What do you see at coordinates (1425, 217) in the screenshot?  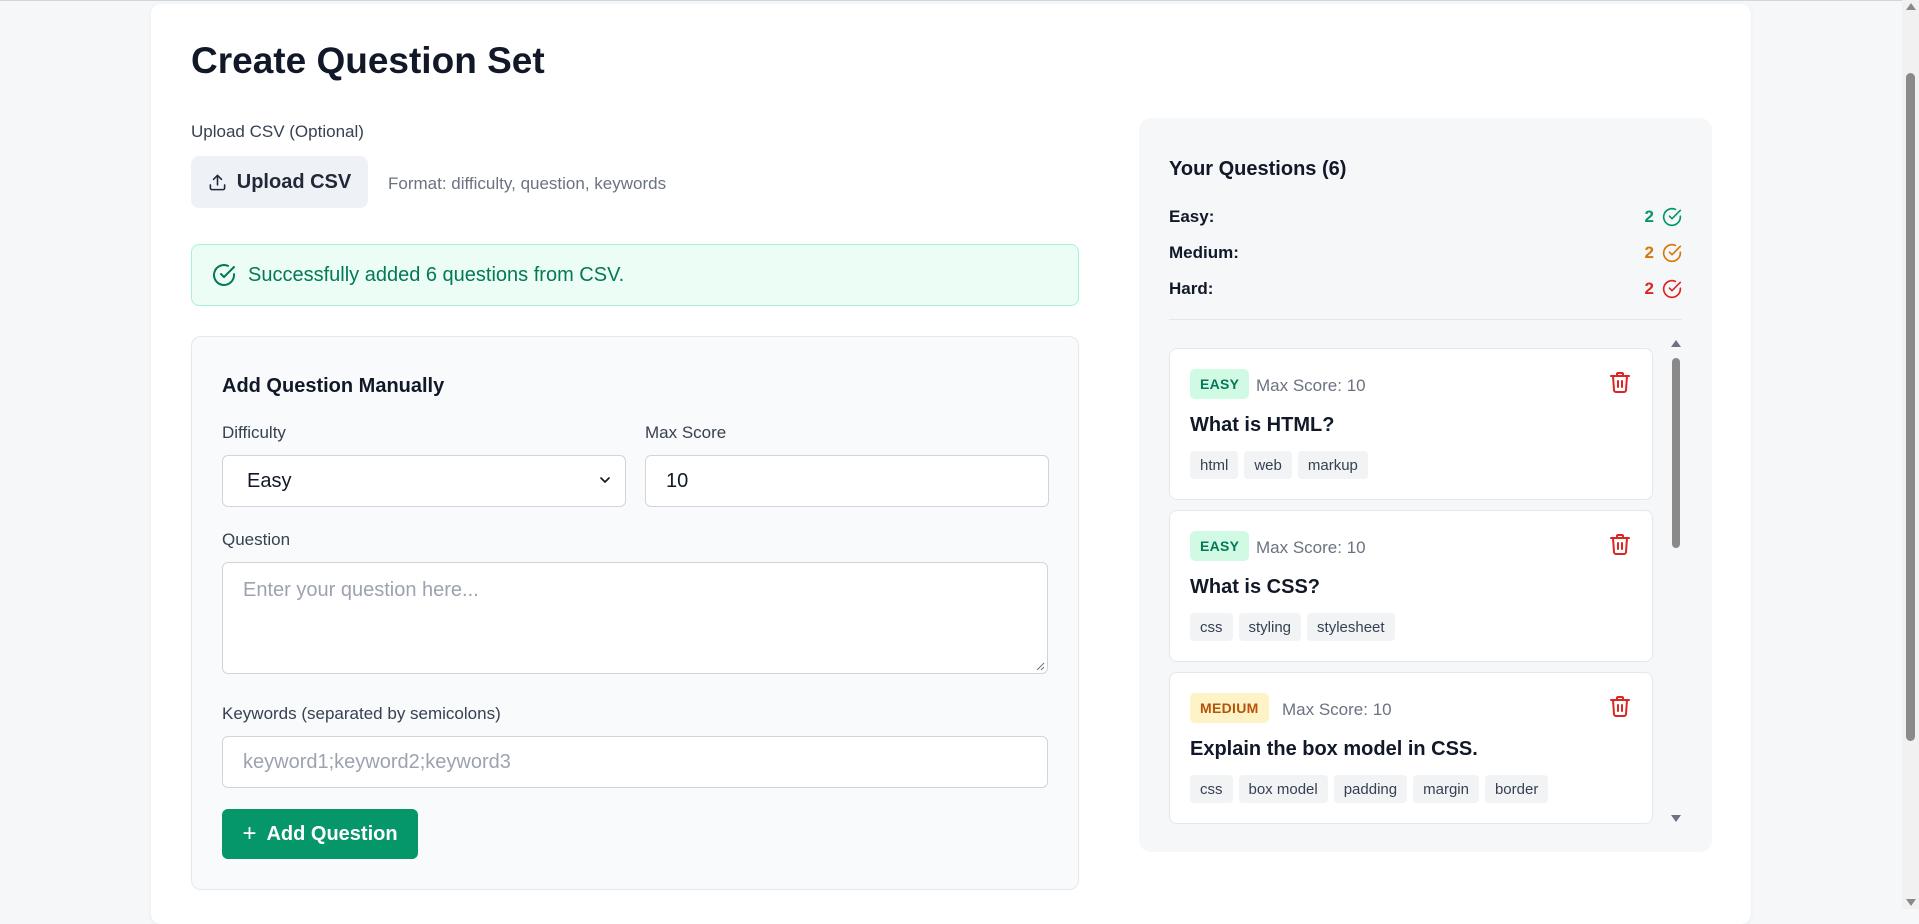 I see `easy-count-row: Easy: 2` at bounding box center [1425, 217].